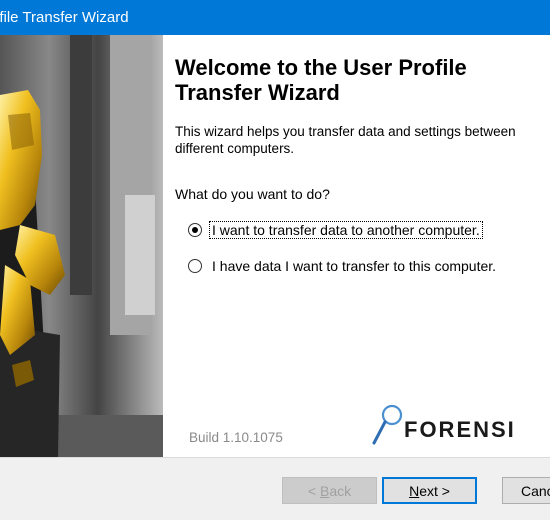 Image resolution: width=550 pixels, height=520 pixels. I want to click on next-button: Next >, so click(429, 490).